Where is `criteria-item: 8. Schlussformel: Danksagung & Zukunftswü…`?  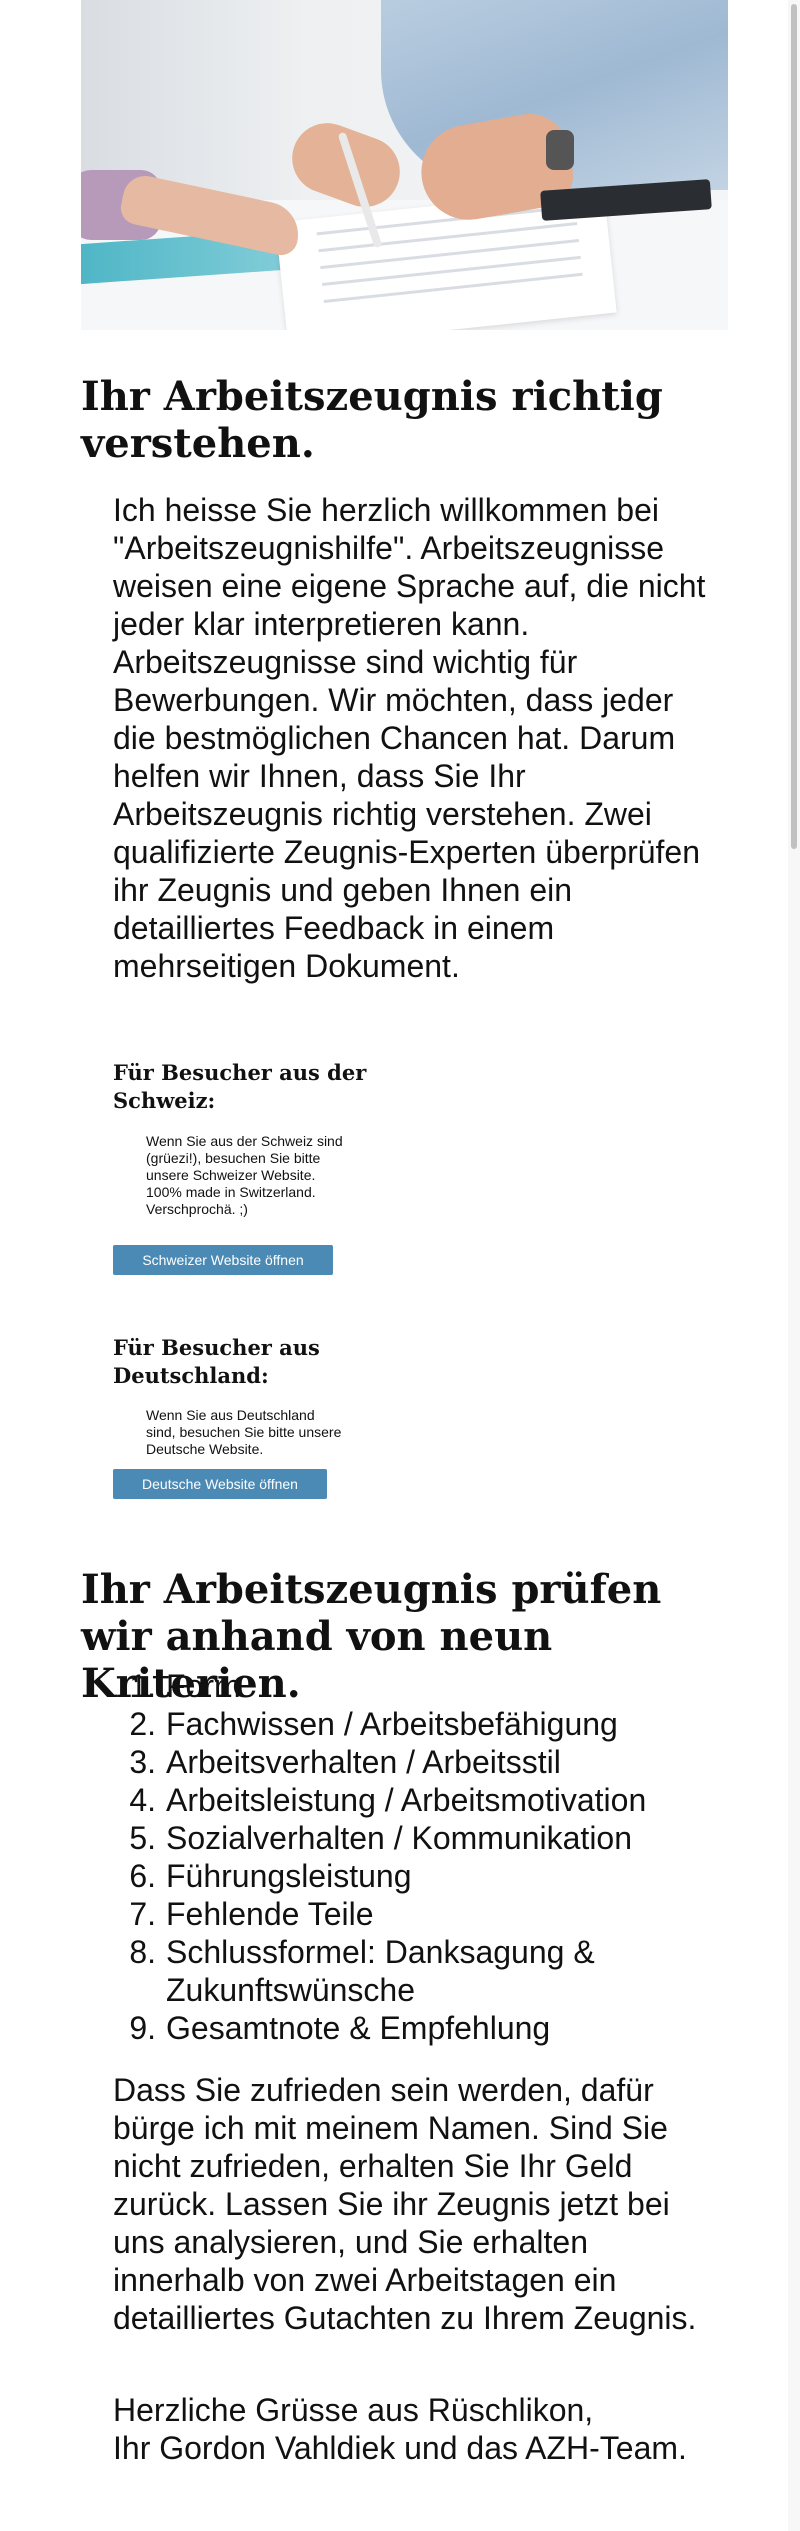 criteria-item: 8. Schlussformel: Danksagung & Zukunftswü… is located at coordinates (393, 1971).